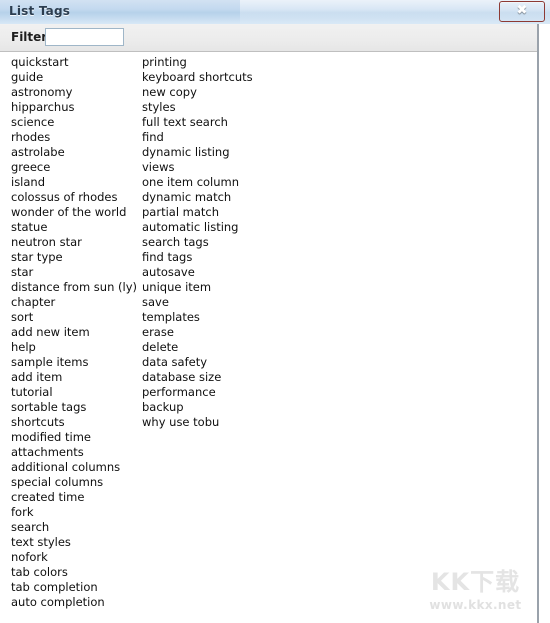 The width and height of the screenshot is (550, 623). What do you see at coordinates (75, 137) in the screenshot?
I see `tag-list-item: rhodes` at bounding box center [75, 137].